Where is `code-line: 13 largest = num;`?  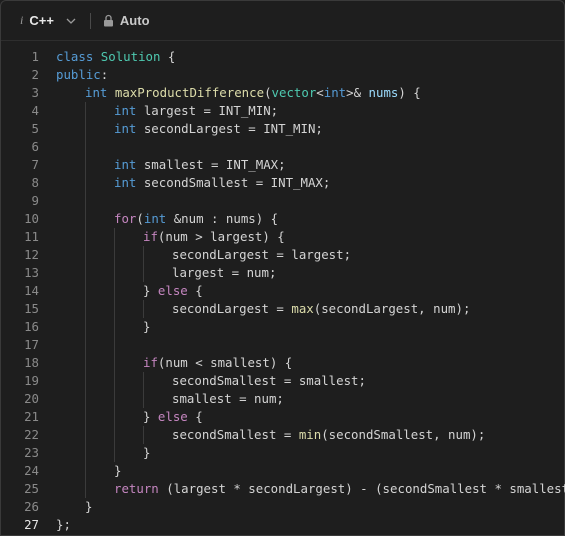
code-line: 13 largest = num; is located at coordinates (283, 273).